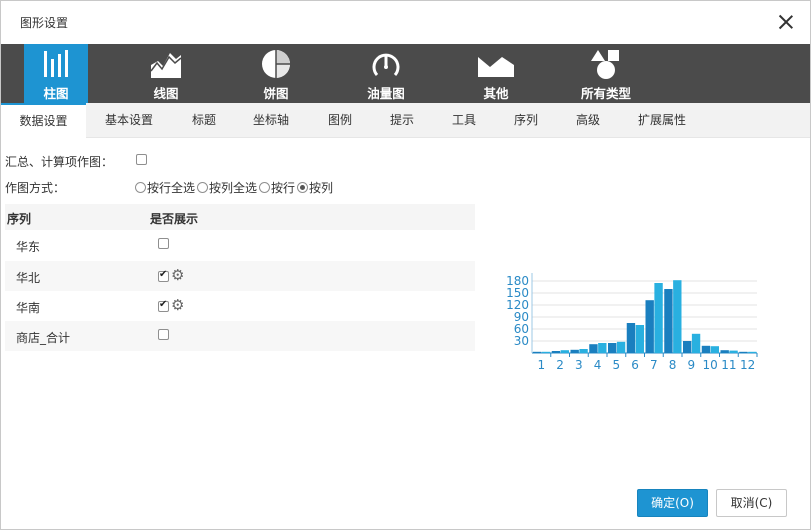  What do you see at coordinates (751, 503) in the screenshot?
I see `cancel-button: 取消(C)` at bounding box center [751, 503].